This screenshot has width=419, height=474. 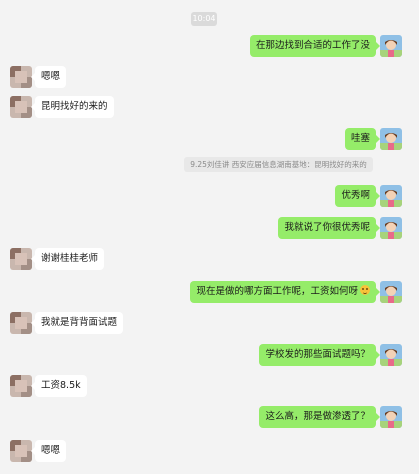 I want to click on message-bubble-outgoing: 在那边找到合适的工作了没, so click(x=315, y=46).